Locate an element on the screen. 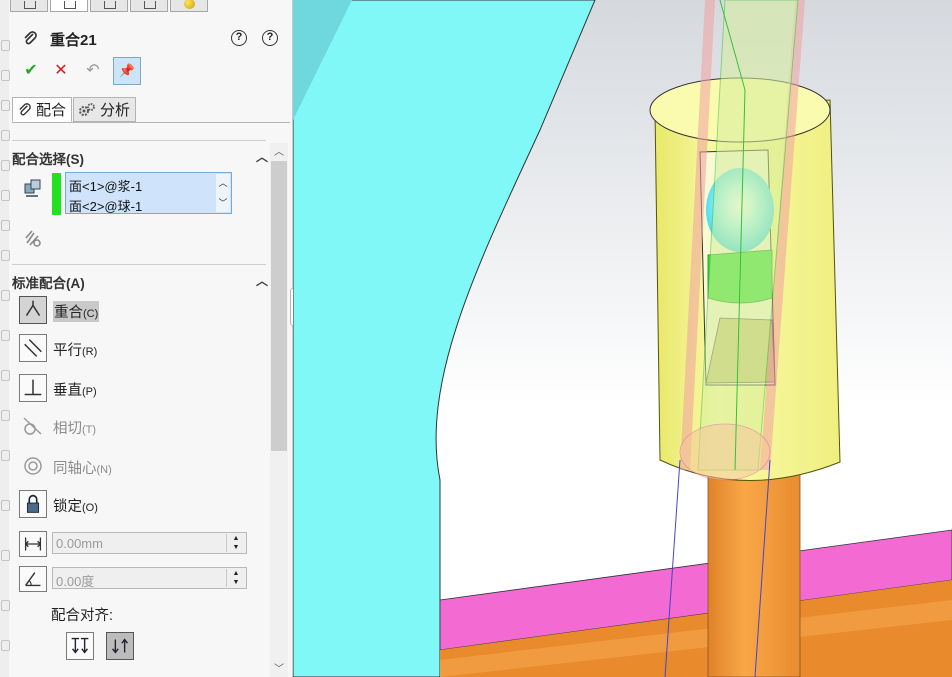 Image resolution: width=952 pixels, height=677 pixels. tab-analysis-label: 分析 is located at coordinates (115, 110).